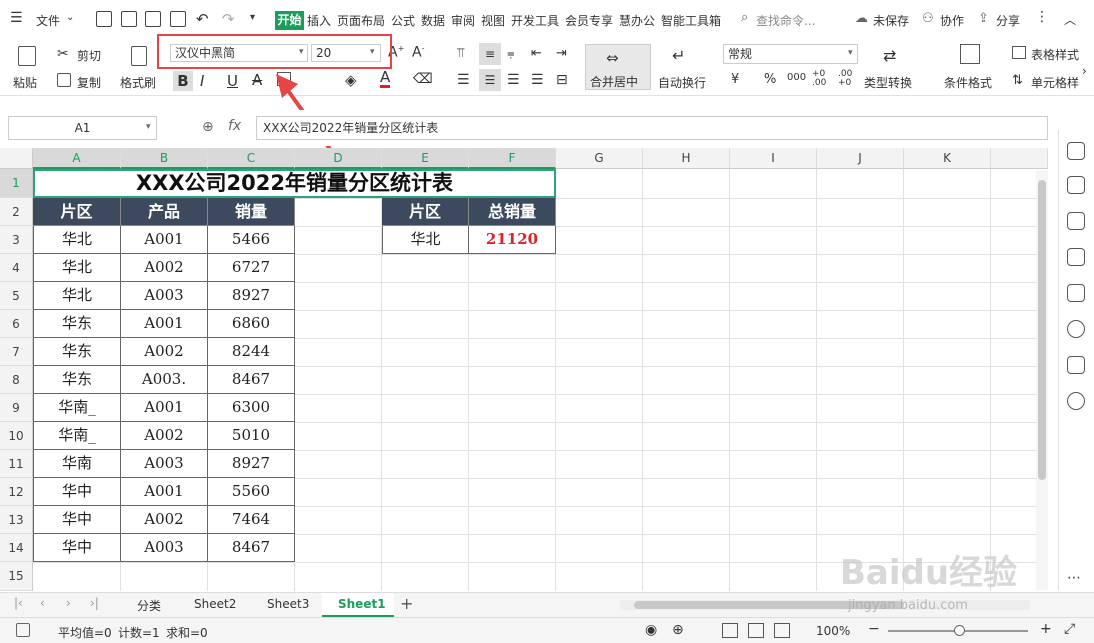  I want to click on data-cell-sales: 6860, so click(251, 324).